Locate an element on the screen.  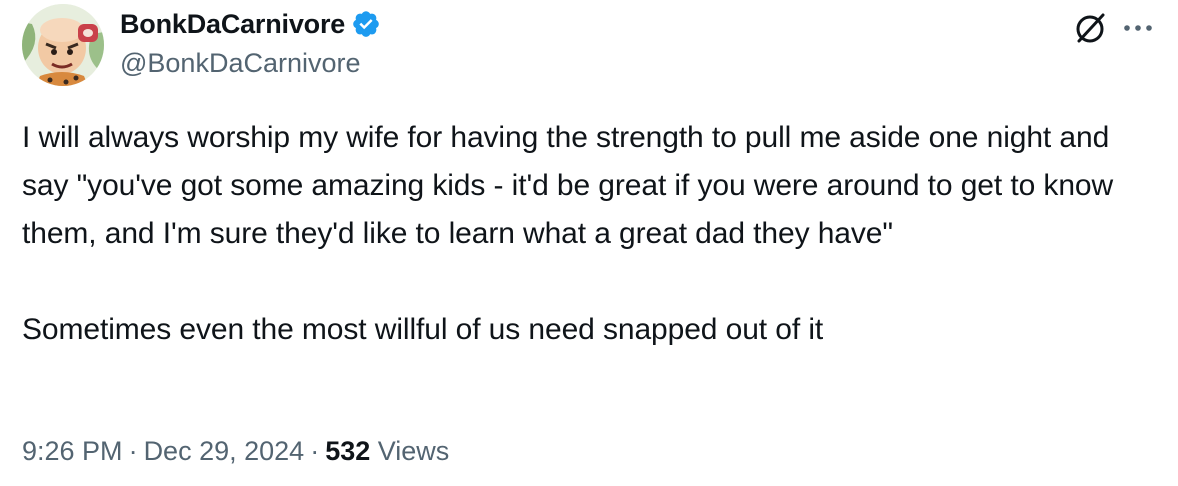
handle: @BonkDaCarnivore is located at coordinates (250, 63).